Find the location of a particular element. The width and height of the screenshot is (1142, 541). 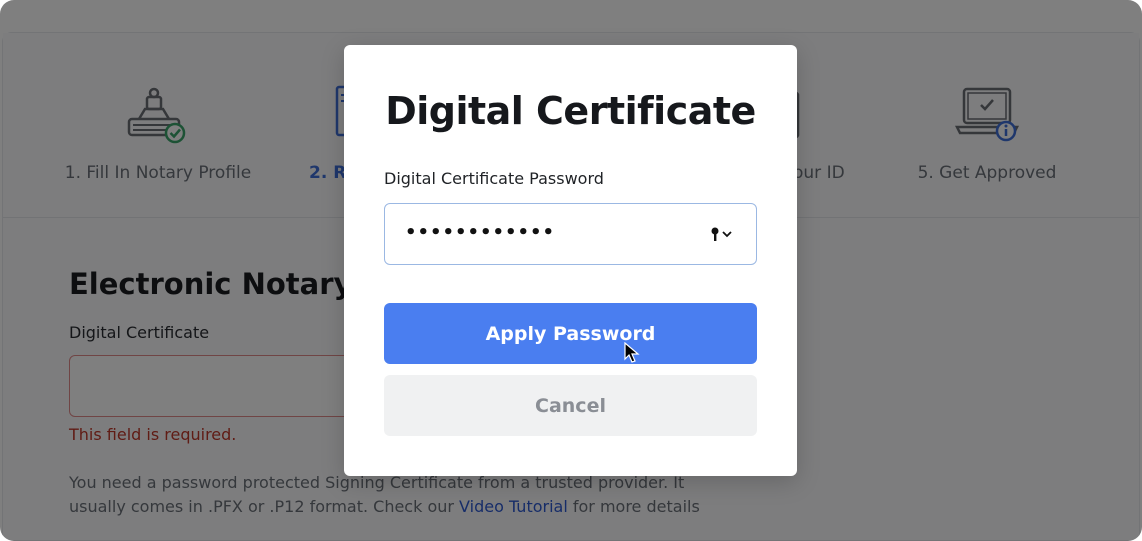

mouse-cursor-icon is located at coordinates (632, 352).